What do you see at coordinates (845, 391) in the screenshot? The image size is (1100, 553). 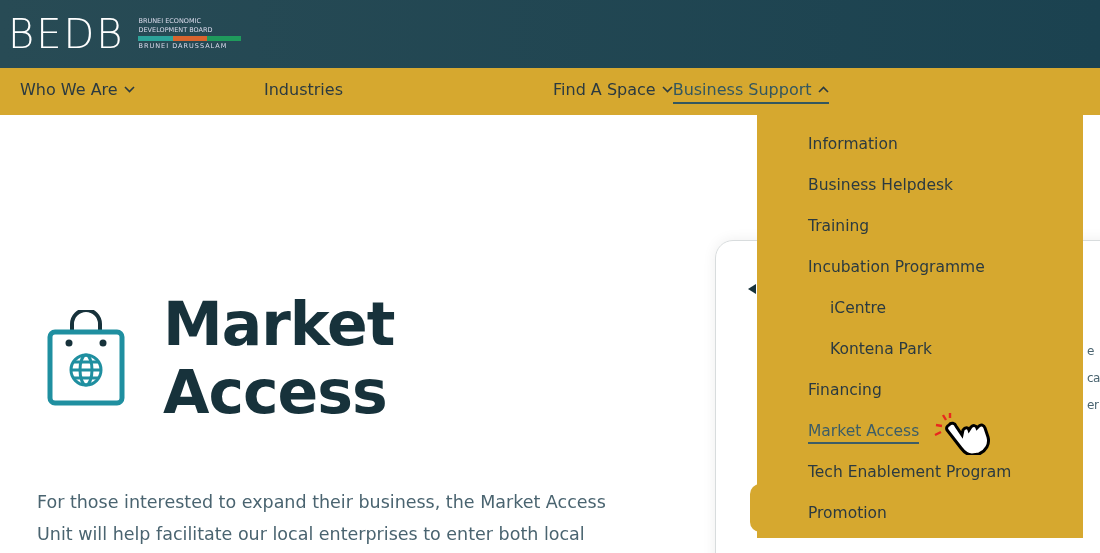 I see `menu-item: Financing` at bounding box center [845, 391].